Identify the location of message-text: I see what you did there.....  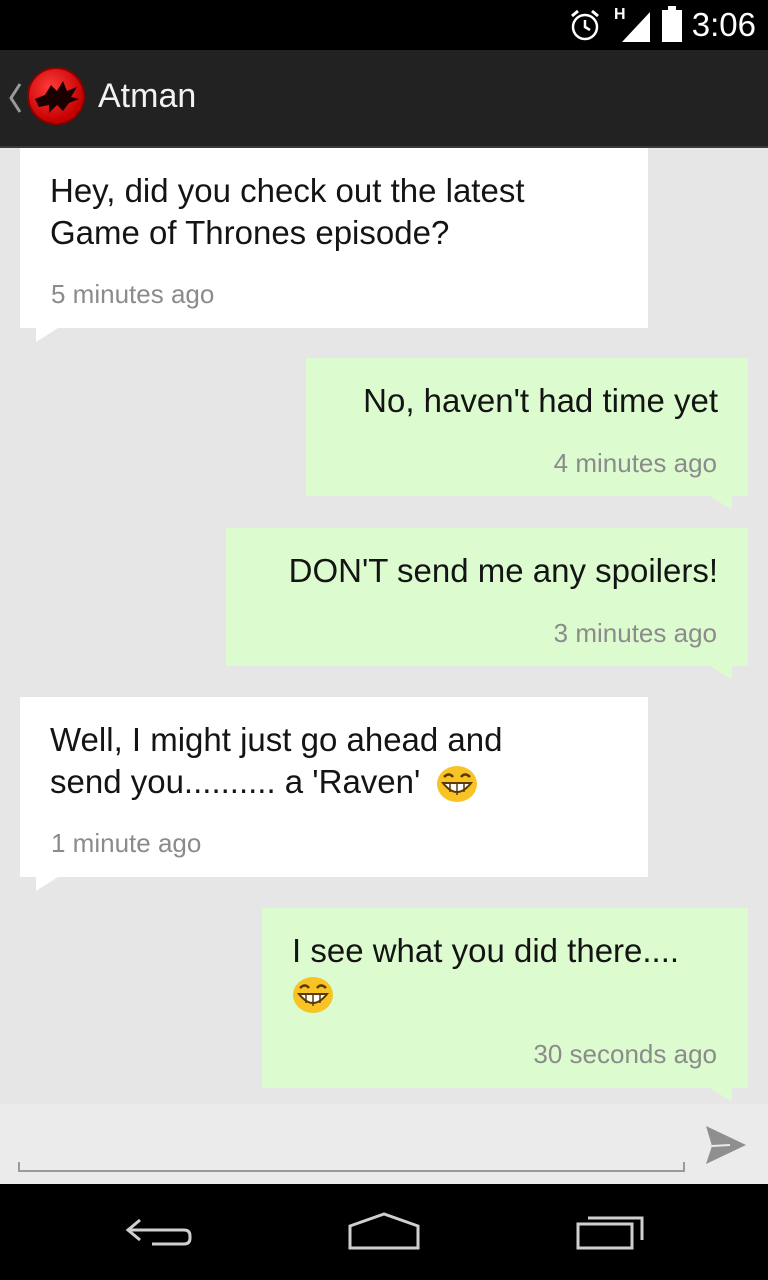
(505, 972).